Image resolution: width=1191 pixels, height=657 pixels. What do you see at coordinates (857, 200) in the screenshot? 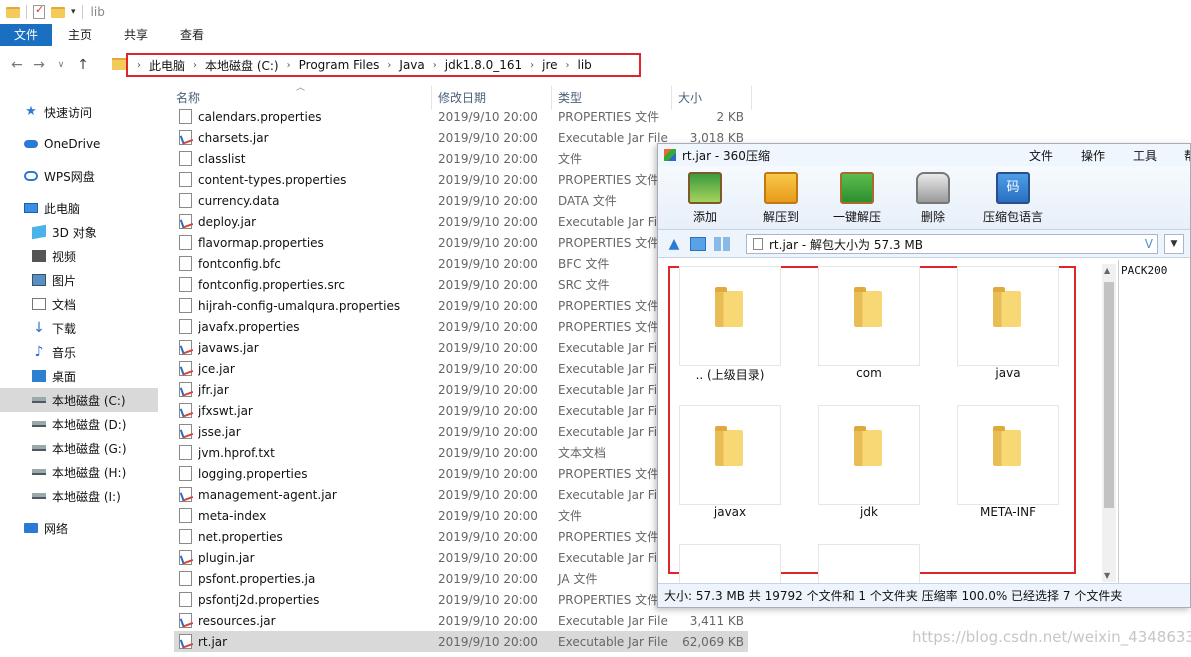
I see `one-click-extract-button: 一键解压` at bounding box center [857, 200].